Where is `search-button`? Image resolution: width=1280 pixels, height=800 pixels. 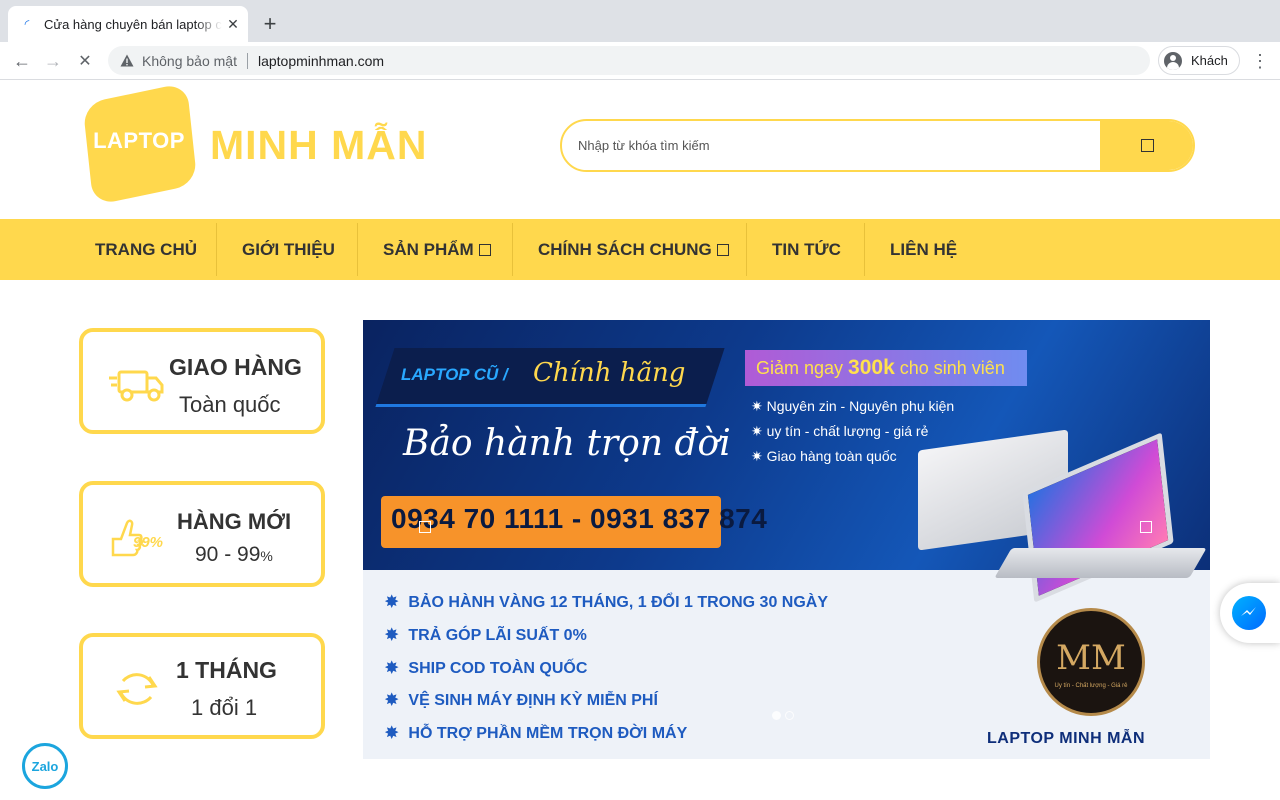
search-button is located at coordinates (1146, 145).